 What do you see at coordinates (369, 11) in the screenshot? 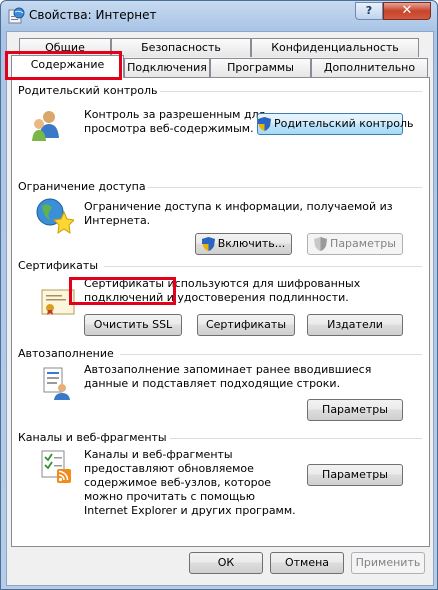
I see `help-button: ?` at bounding box center [369, 11].